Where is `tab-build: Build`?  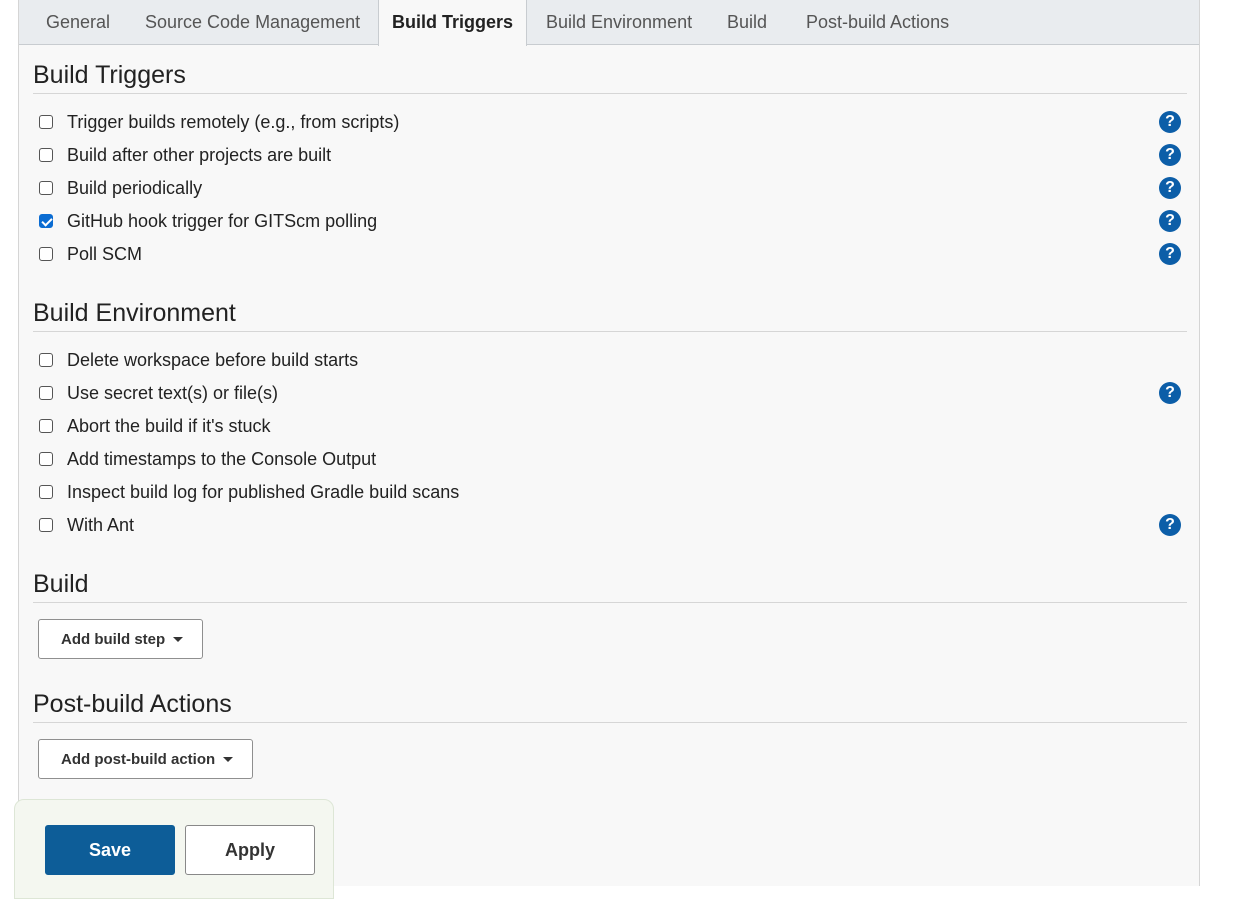 tab-build: Build is located at coordinates (747, 22).